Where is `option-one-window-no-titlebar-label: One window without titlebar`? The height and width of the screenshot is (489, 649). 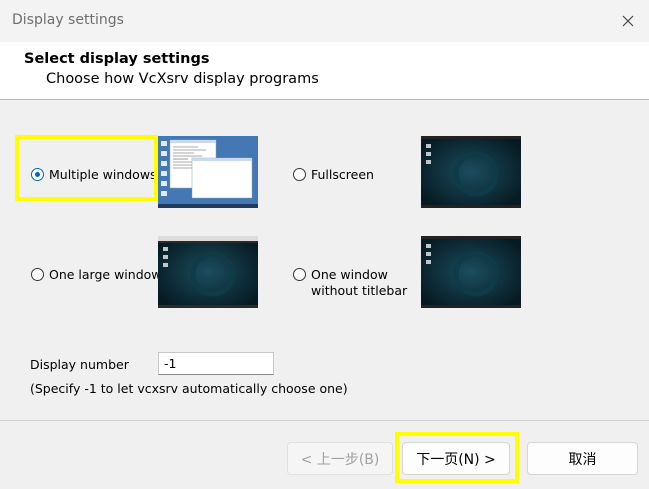
option-one-window-no-titlebar-label: One window without titlebar is located at coordinates (359, 283).